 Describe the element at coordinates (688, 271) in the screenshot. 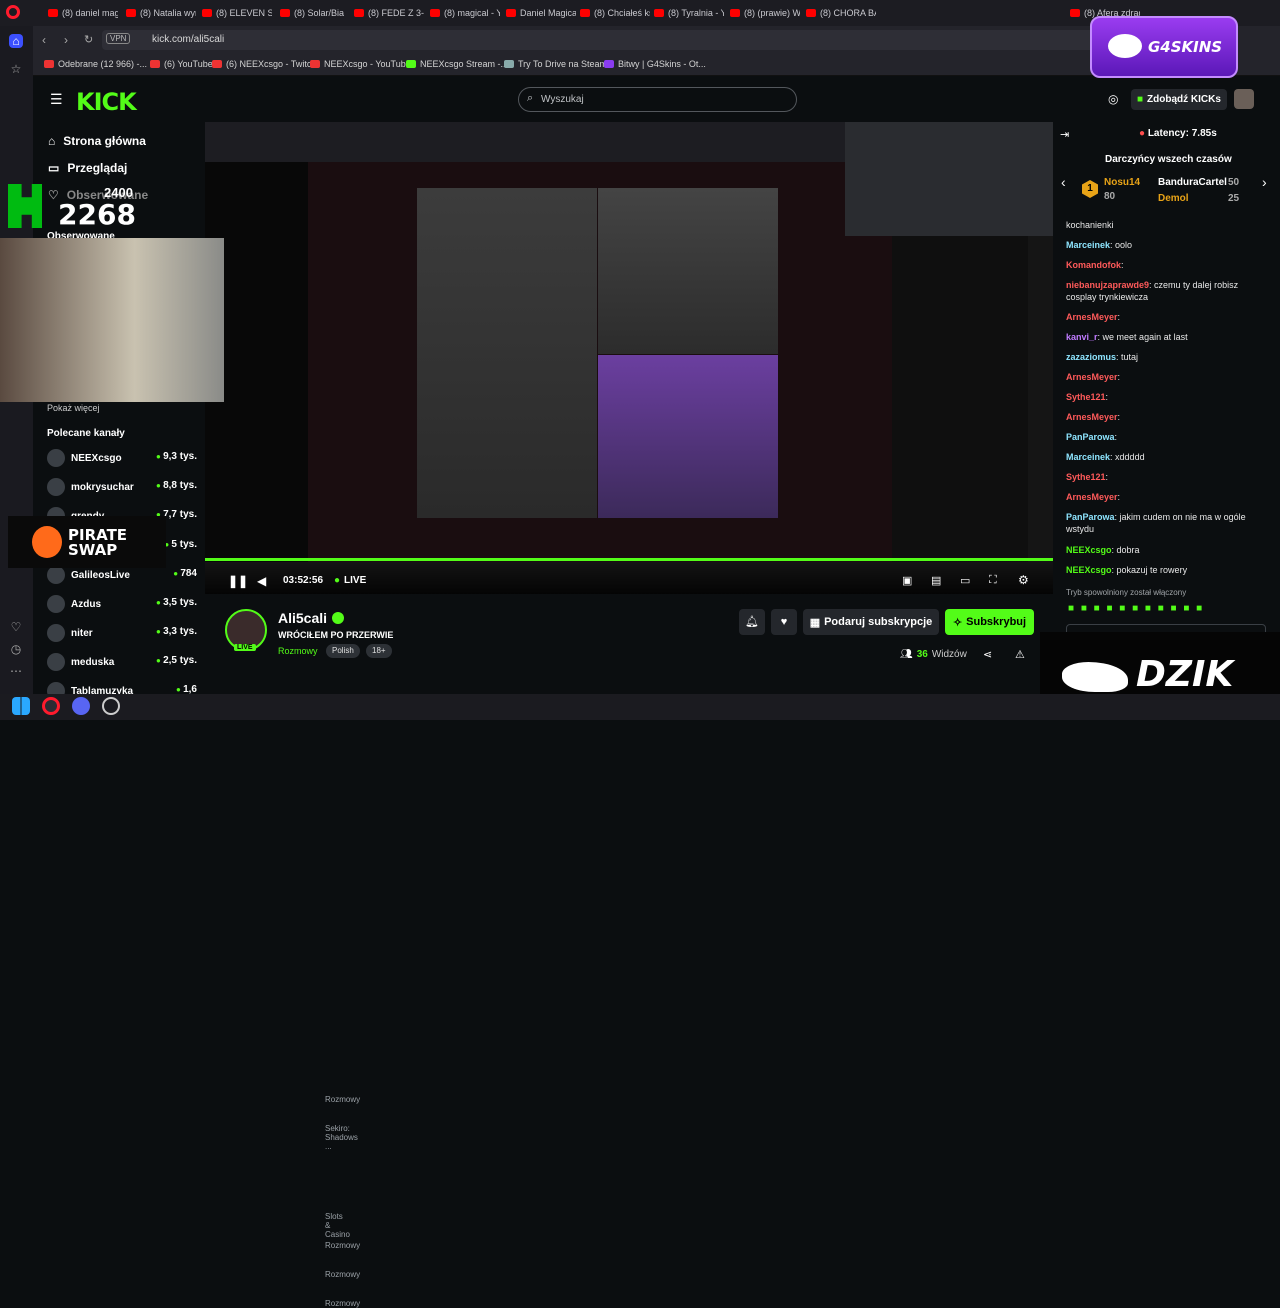

I see `video-cam-top-right` at that location.